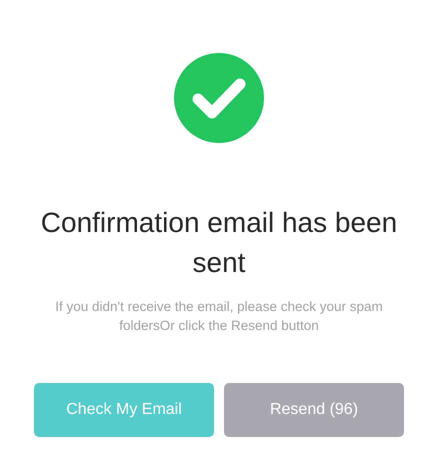  What do you see at coordinates (219, 98) in the screenshot?
I see `success-check-icon` at bounding box center [219, 98].